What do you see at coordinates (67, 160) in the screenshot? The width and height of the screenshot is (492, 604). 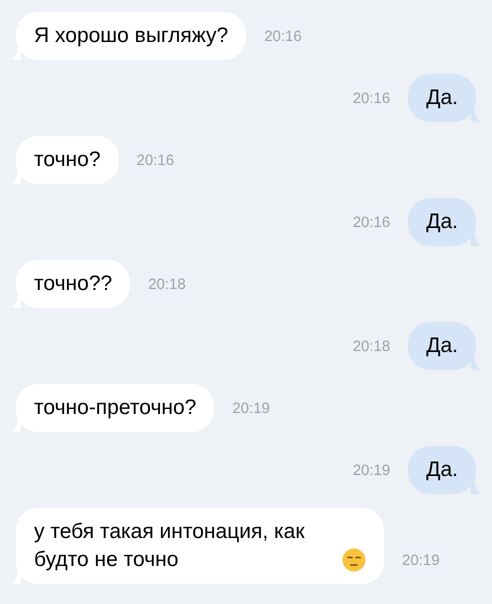 I see `message-text: точно?` at bounding box center [67, 160].